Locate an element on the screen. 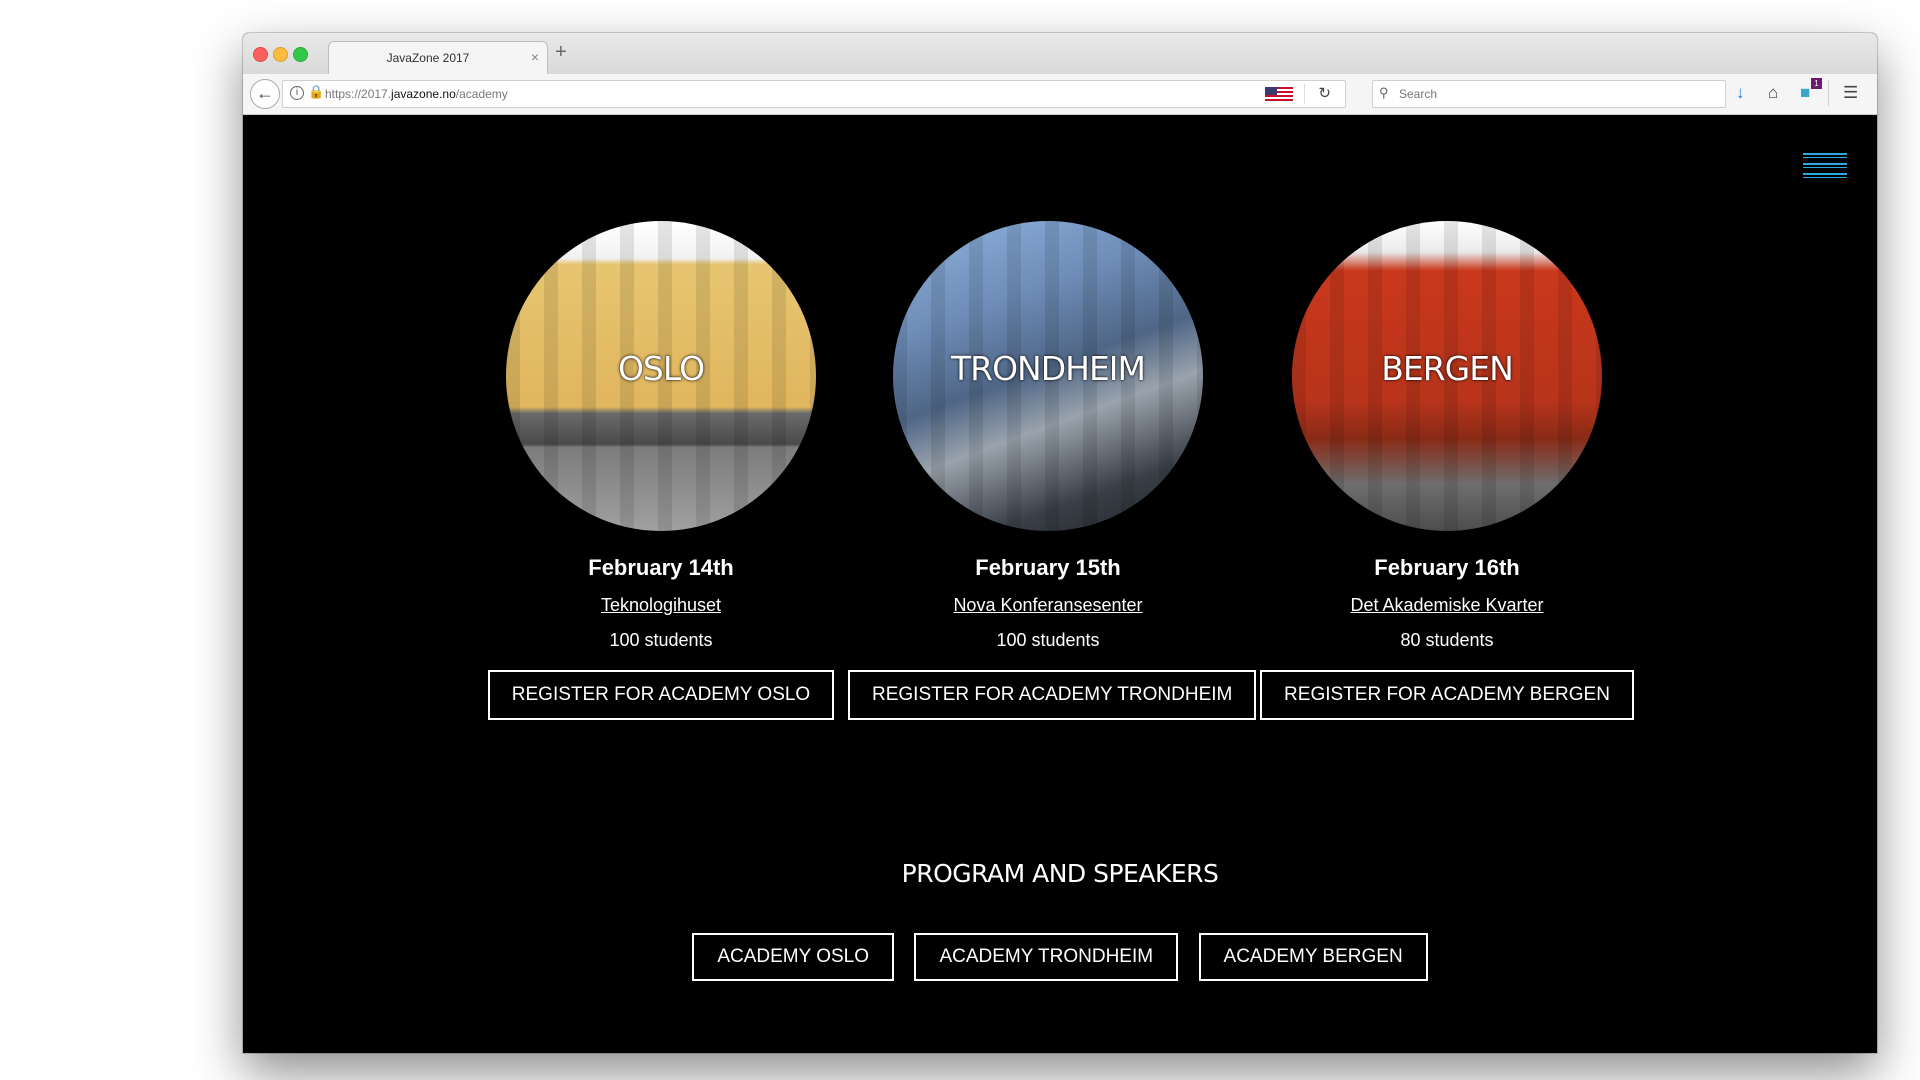 This screenshot has width=1920, height=1080. reload-icon: ↻ is located at coordinates (1324, 93).